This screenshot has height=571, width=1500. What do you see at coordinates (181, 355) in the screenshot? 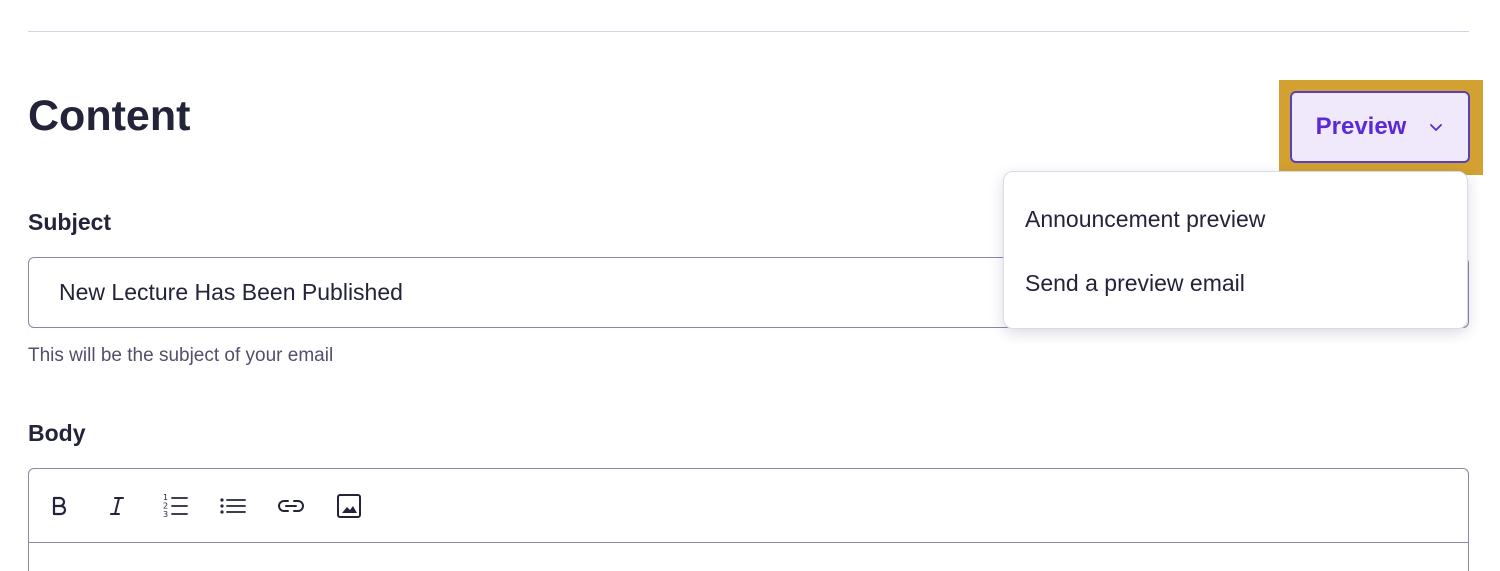
I see `subject-help-text: This will be the subject of your email` at bounding box center [181, 355].